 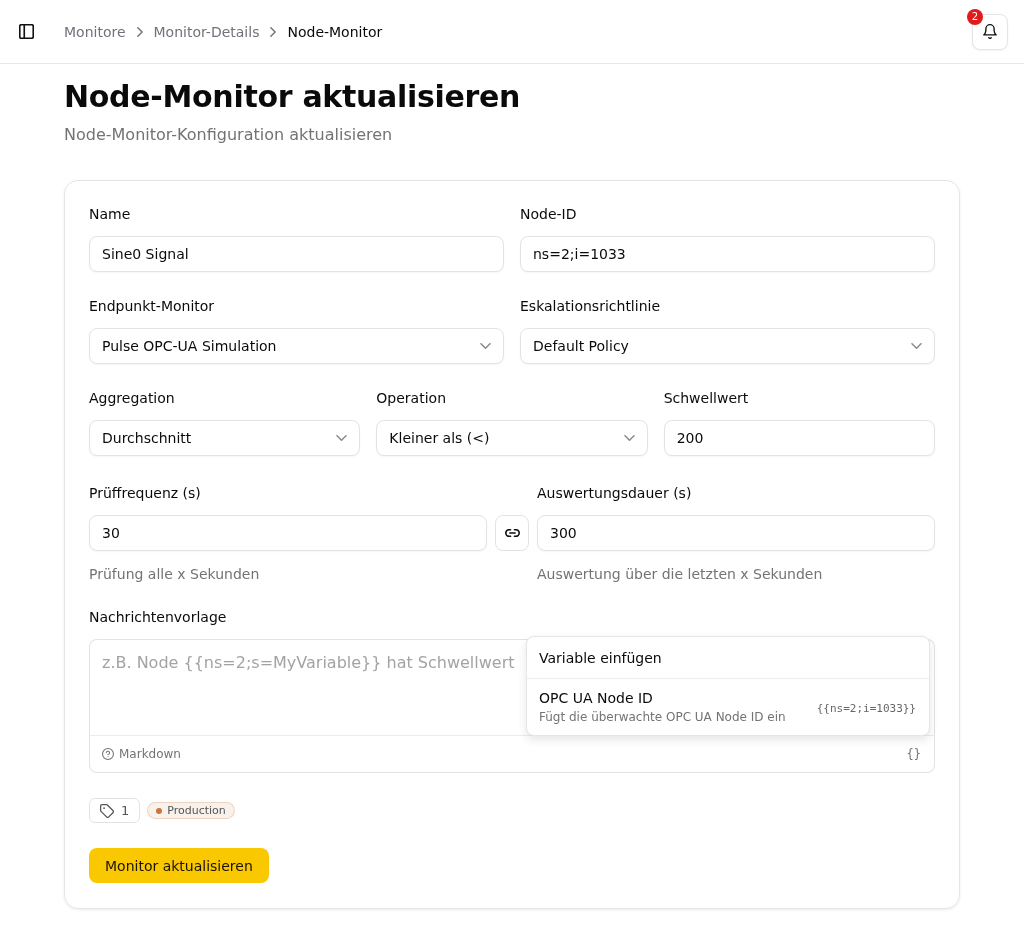 What do you see at coordinates (152, 306) in the screenshot?
I see `field-label: Endpunkt-Monitor` at bounding box center [152, 306].